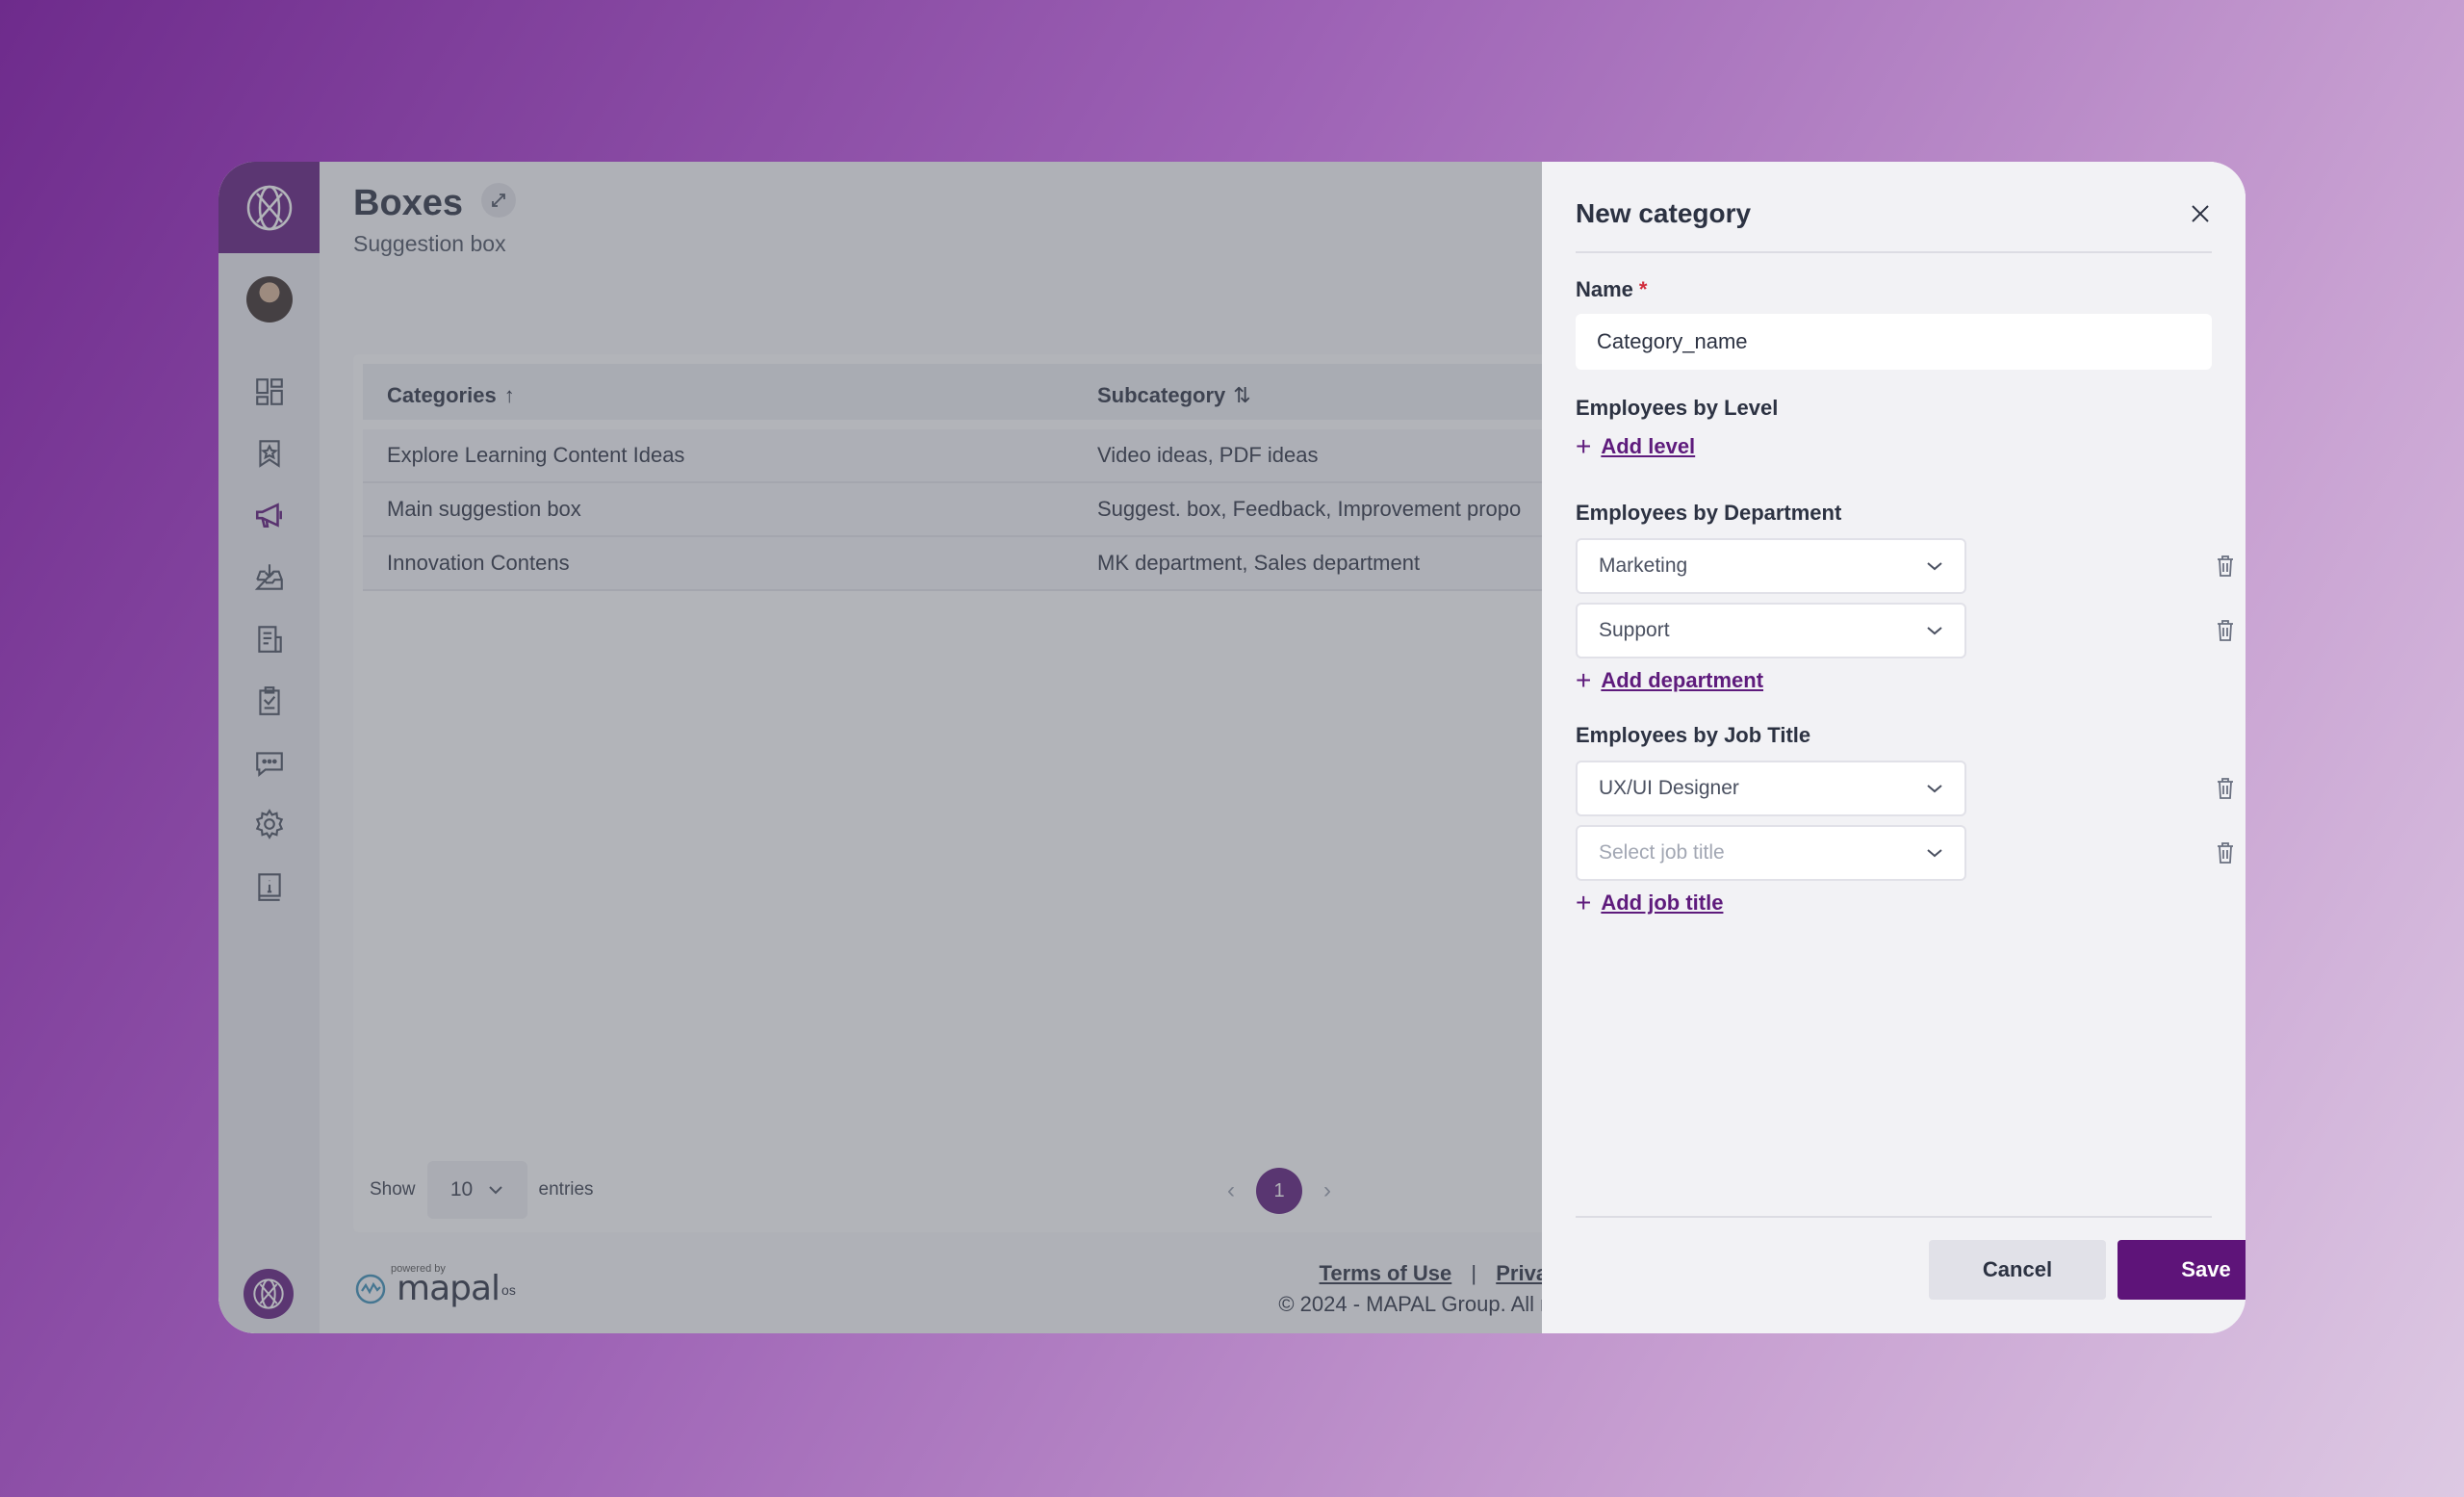  Describe the element at coordinates (1677, 408) in the screenshot. I see `level-label: Employees by Level` at that location.